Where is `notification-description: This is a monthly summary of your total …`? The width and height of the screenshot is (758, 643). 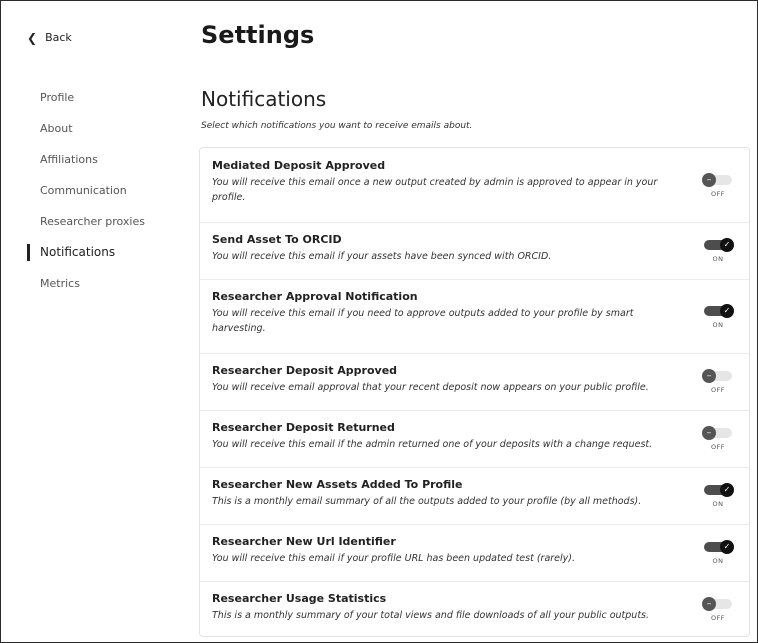
notification-description: This is a monthly summary of your total … is located at coordinates (431, 615).